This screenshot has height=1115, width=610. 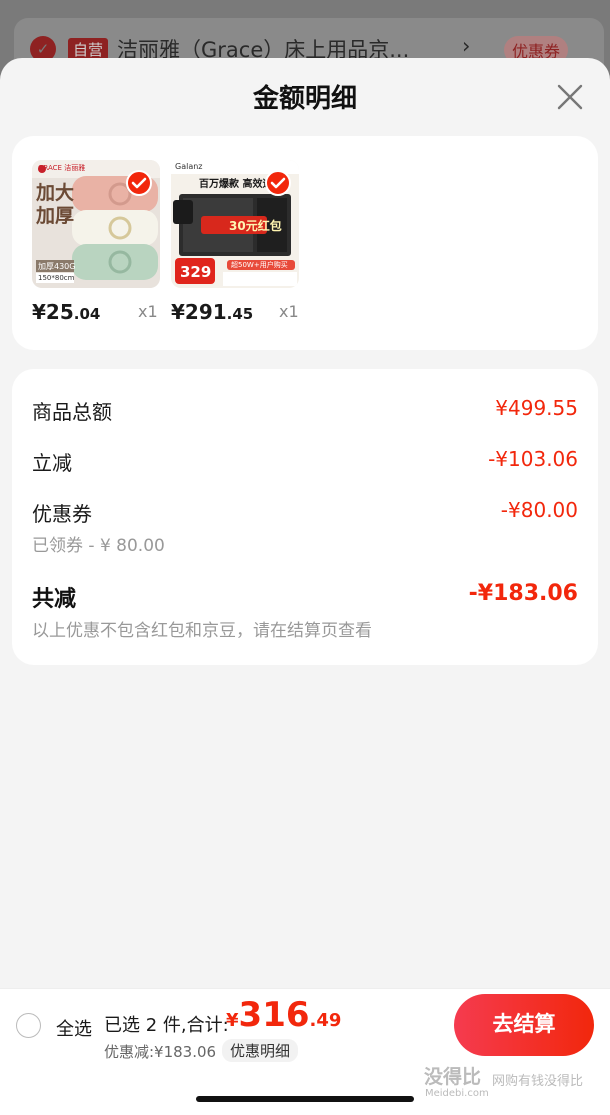 I want to click on product-promo-red: 30元红包, so click(x=255, y=226).